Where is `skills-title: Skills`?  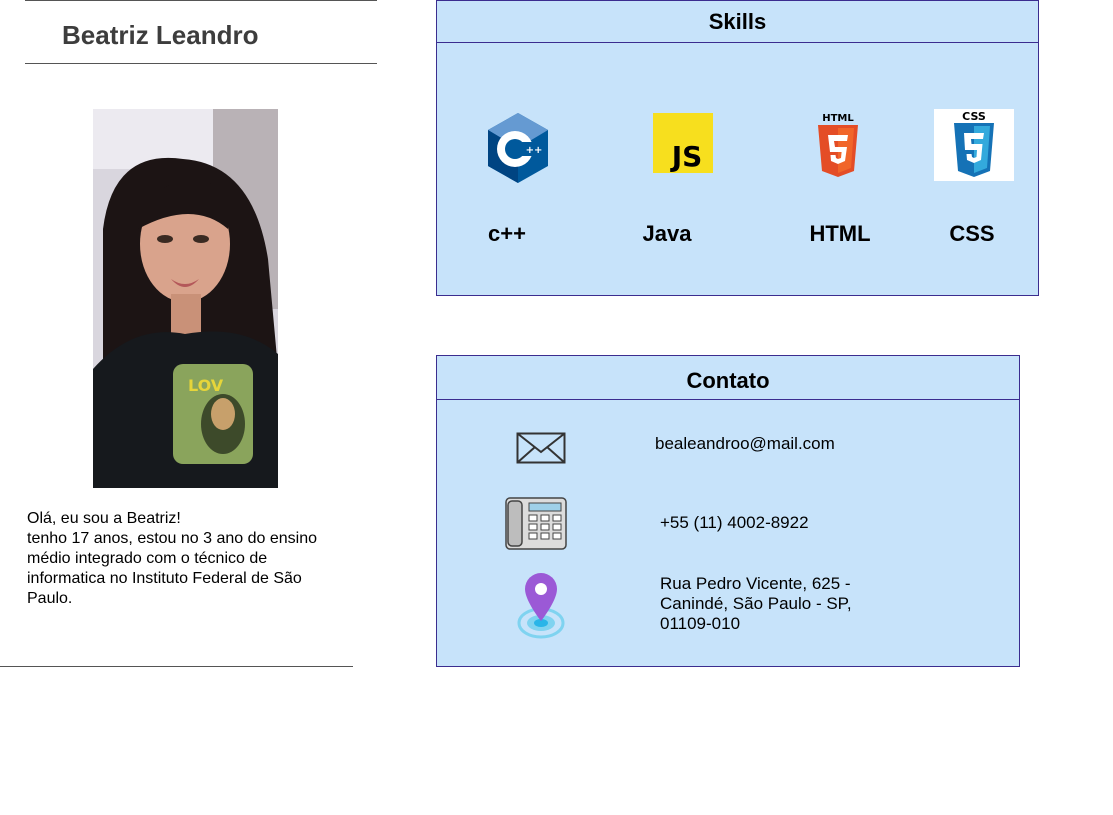
skills-title: Skills is located at coordinates (737, 21).